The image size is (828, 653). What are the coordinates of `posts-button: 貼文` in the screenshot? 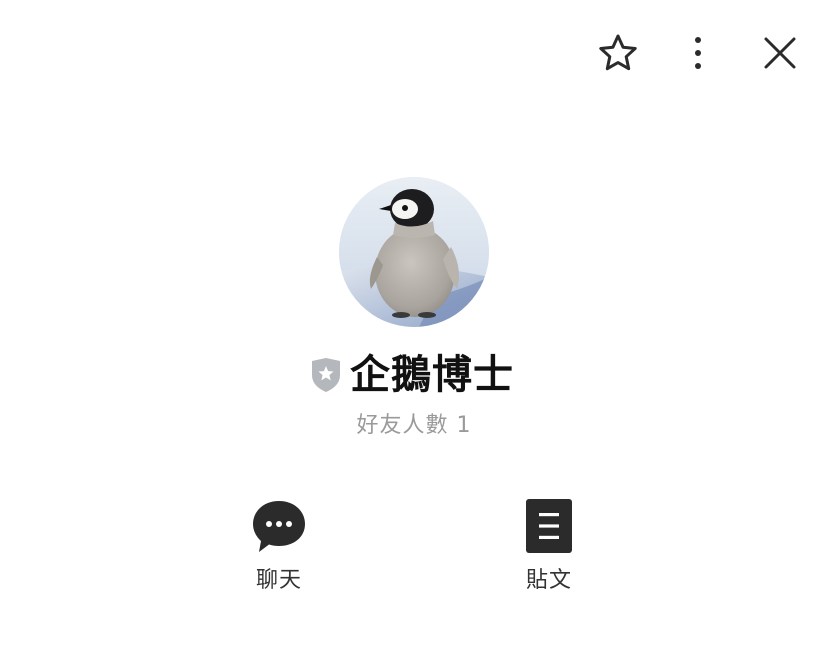 It's located at (549, 545).